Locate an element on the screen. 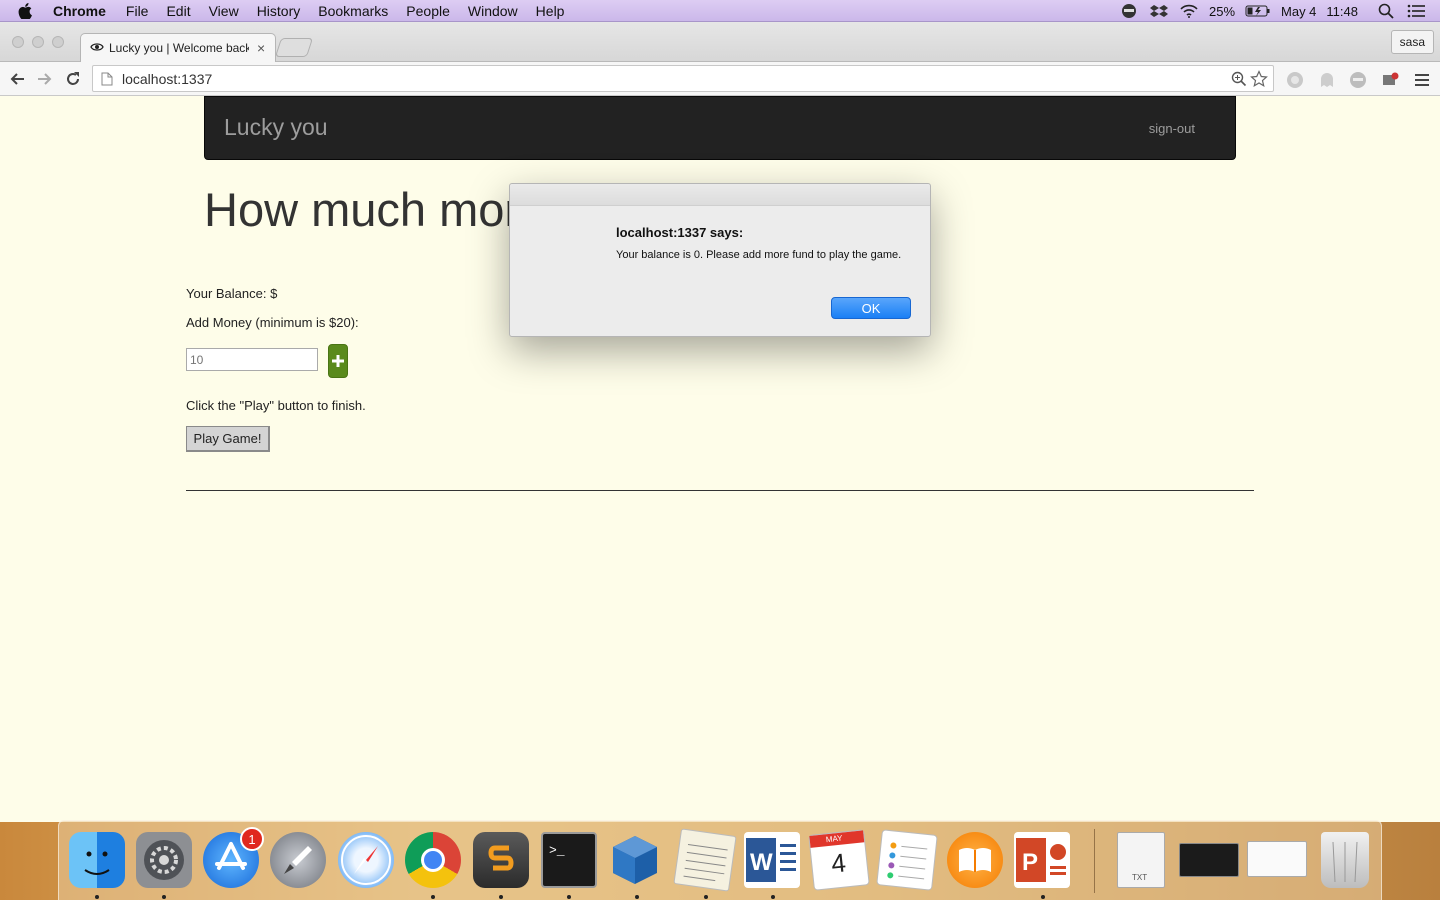 The image size is (1440, 900). page-icon is located at coordinates (107, 79).